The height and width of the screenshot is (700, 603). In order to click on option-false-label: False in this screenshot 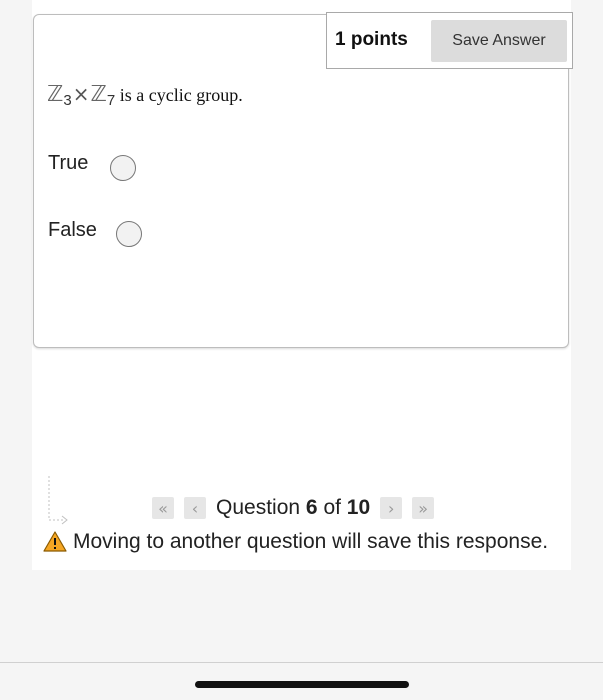, I will do `click(72, 230)`.